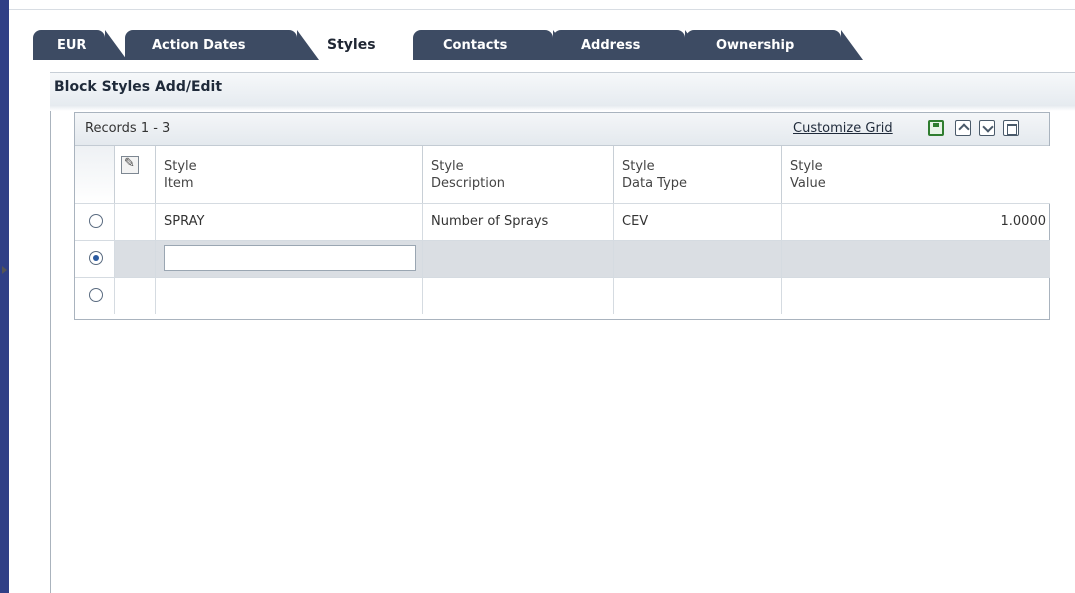  I want to click on expand-arrow-icon, so click(4, 270).